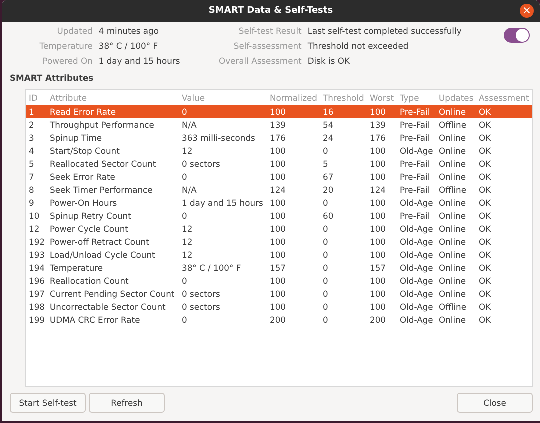 This screenshot has width=540, height=423. What do you see at coordinates (279, 280) in the screenshot?
I see `table-row: 196 Reallocation Count 0 100 0 100 Old-Age Online OK` at bounding box center [279, 280].